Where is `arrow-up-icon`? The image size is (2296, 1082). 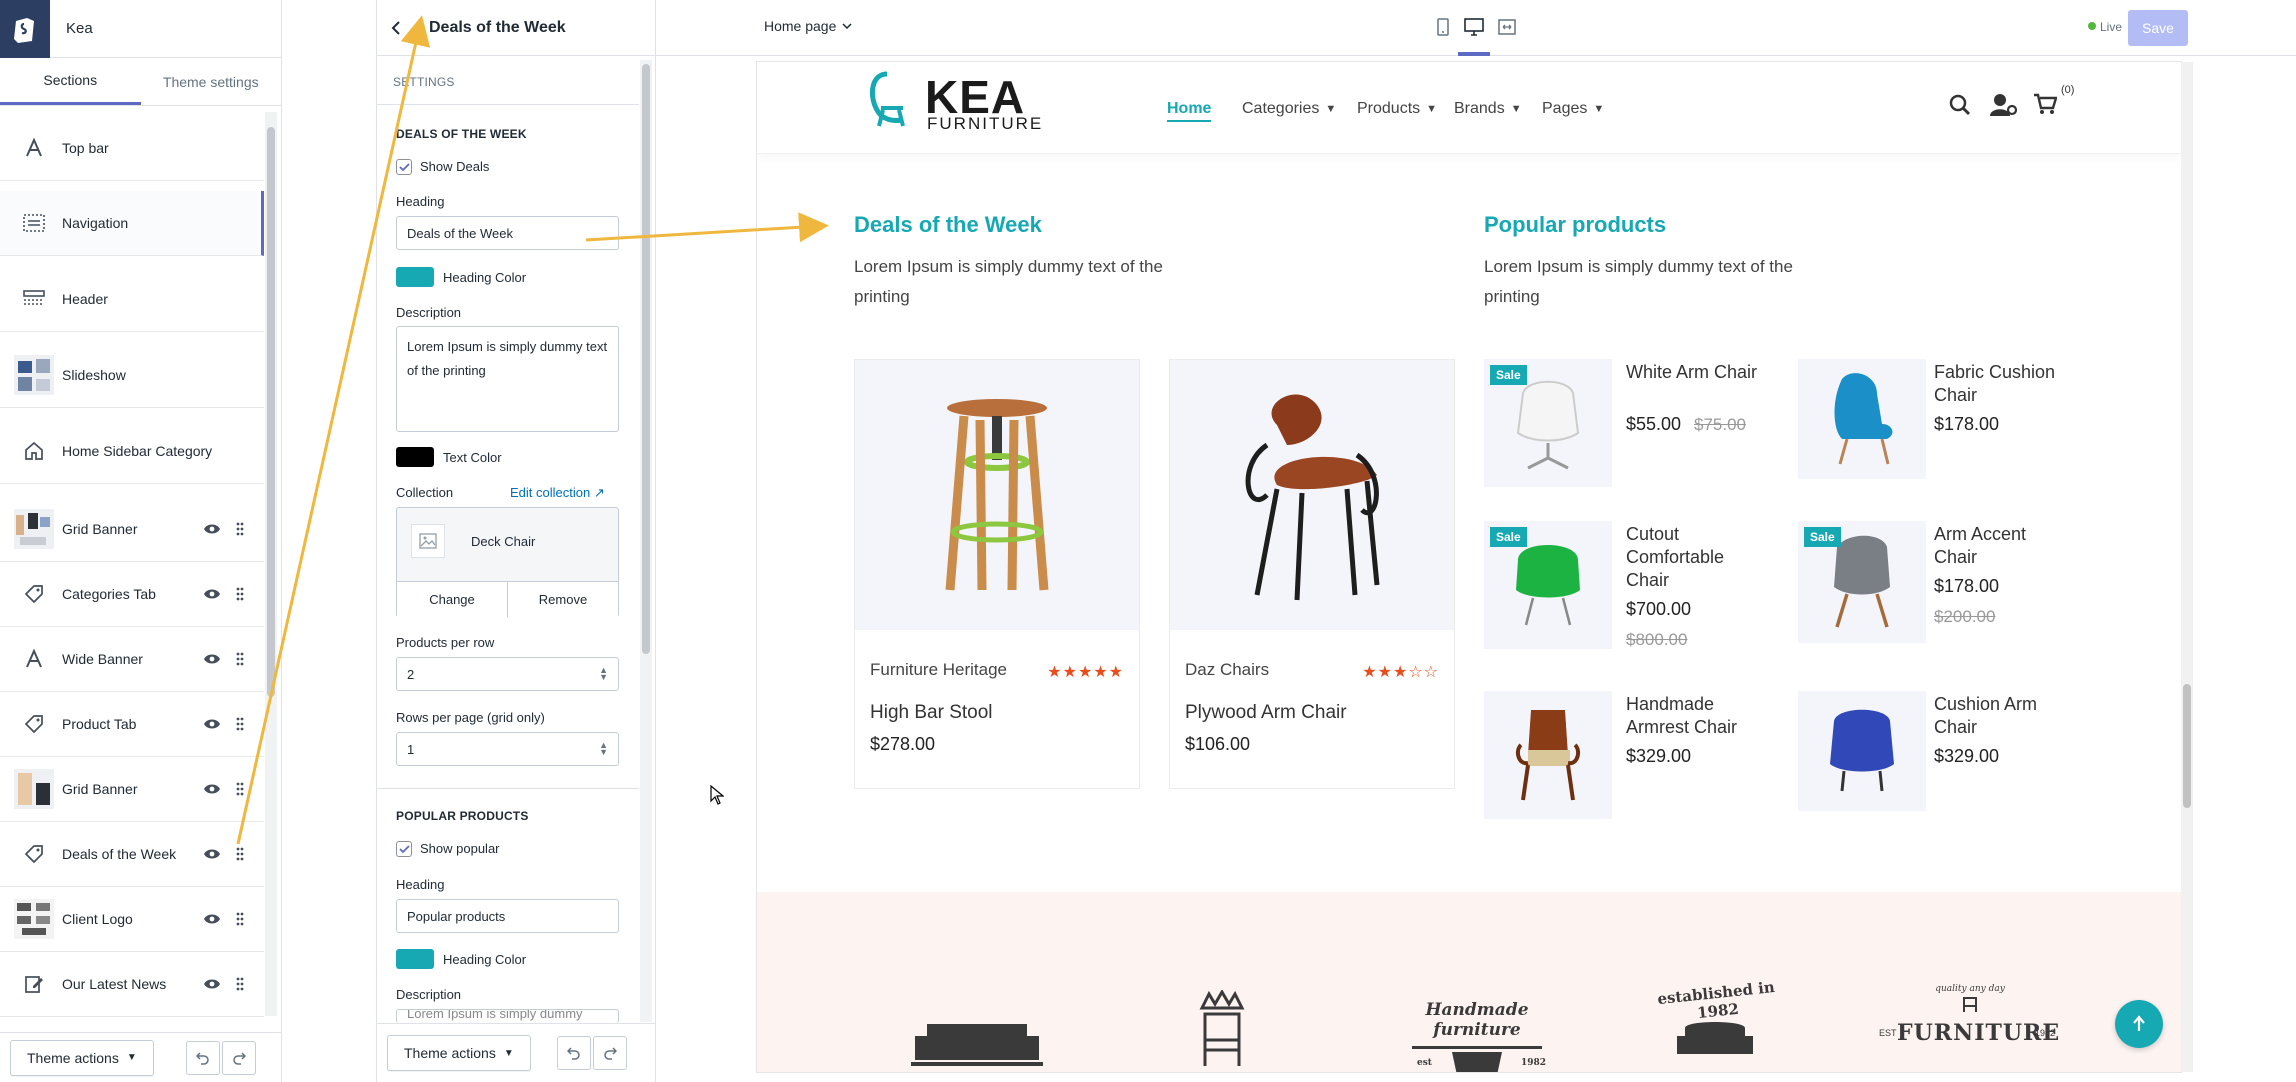
arrow-up-icon is located at coordinates (2139, 1023).